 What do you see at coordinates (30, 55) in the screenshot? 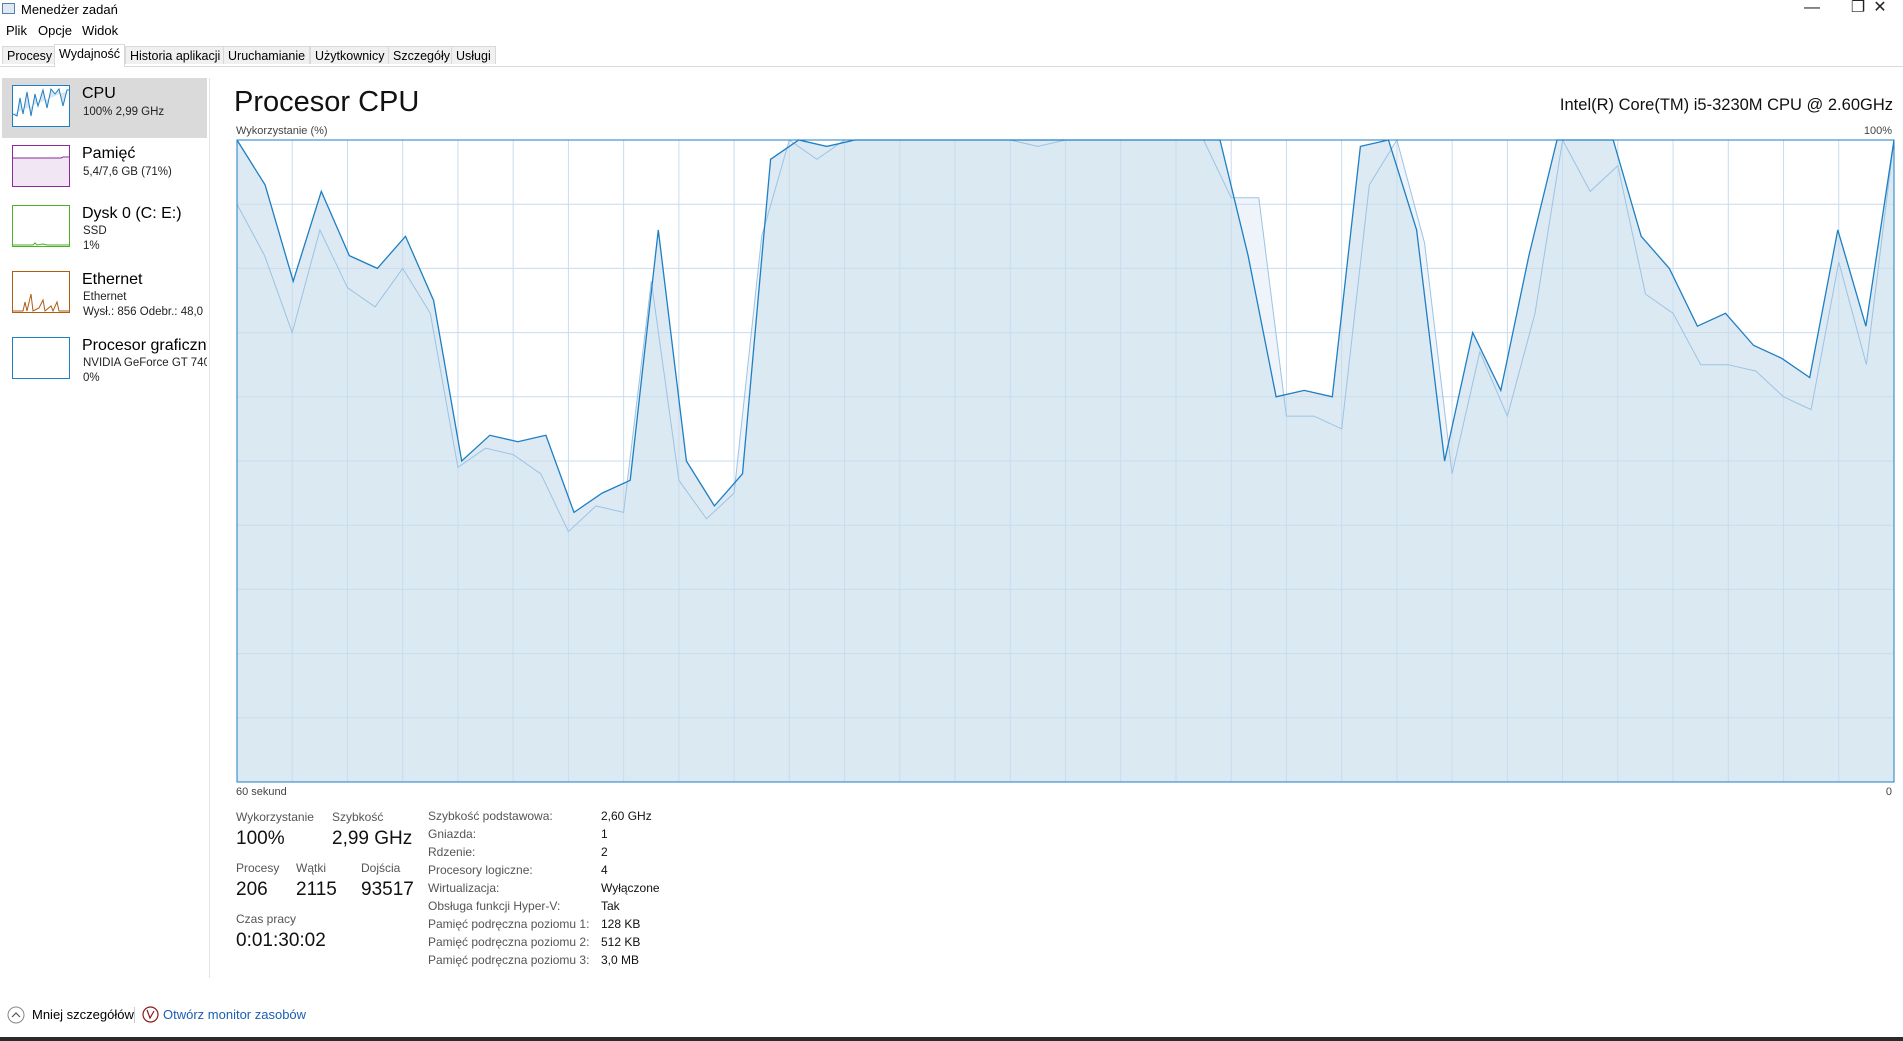
I see `tab-processes: Procesy` at bounding box center [30, 55].